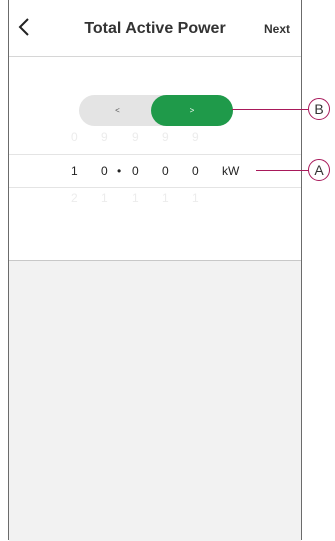 The height and width of the screenshot is (541, 335). What do you see at coordinates (319, 109) in the screenshot?
I see `callout-b: B` at bounding box center [319, 109].